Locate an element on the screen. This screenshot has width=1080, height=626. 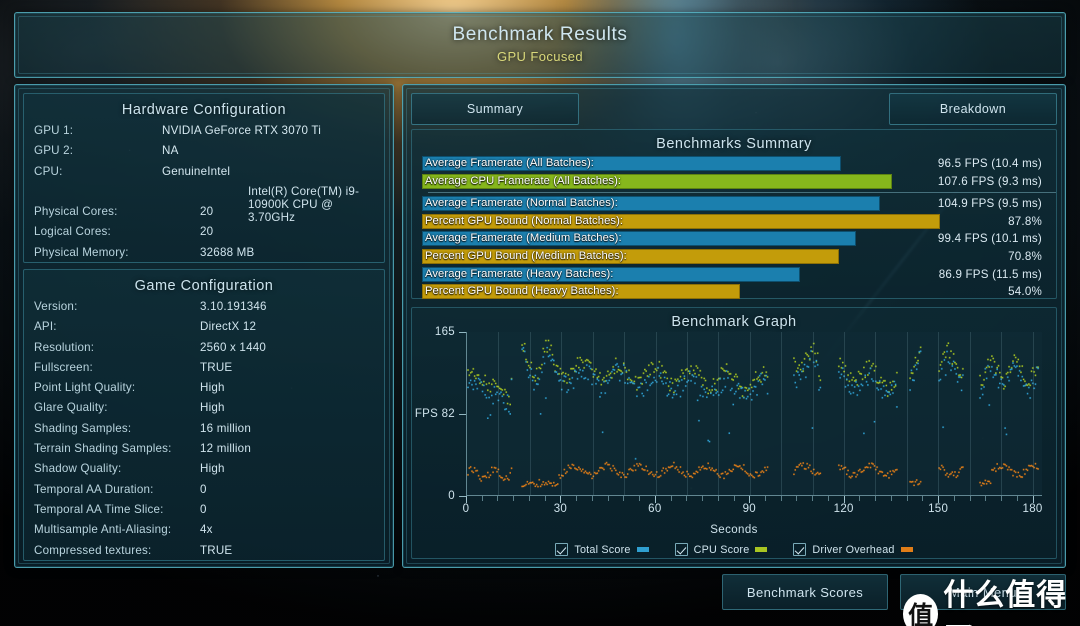
y-tick-label: FPS 82 is located at coordinates (434, 414).